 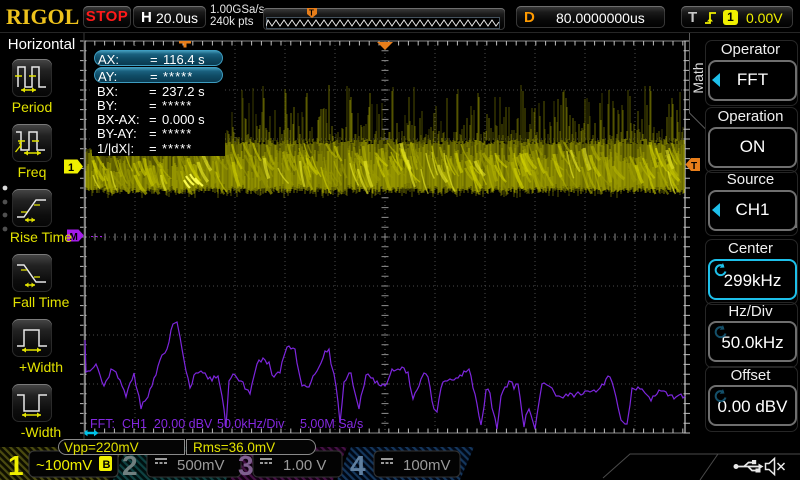 I want to click on svg-text: 50.0kHz/Div, so click(x=251, y=424).